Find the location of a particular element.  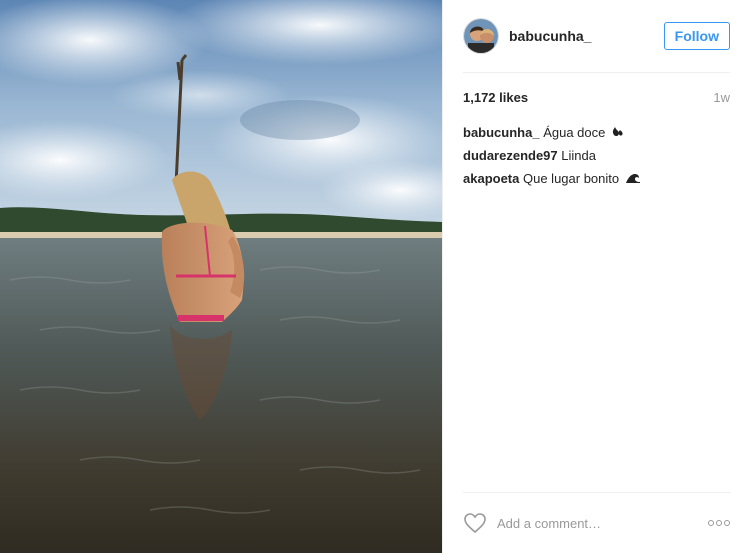

avatar-image is located at coordinates (481, 36).